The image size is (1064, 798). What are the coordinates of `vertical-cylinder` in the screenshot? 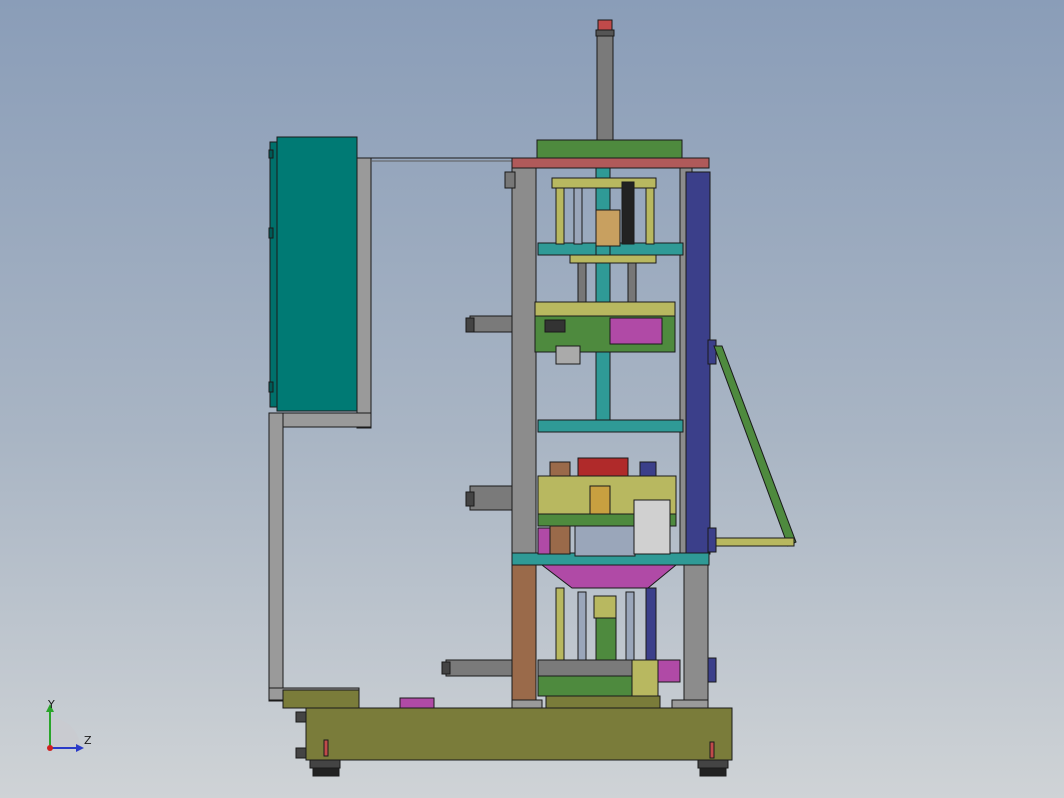 It's located at (605, 89).